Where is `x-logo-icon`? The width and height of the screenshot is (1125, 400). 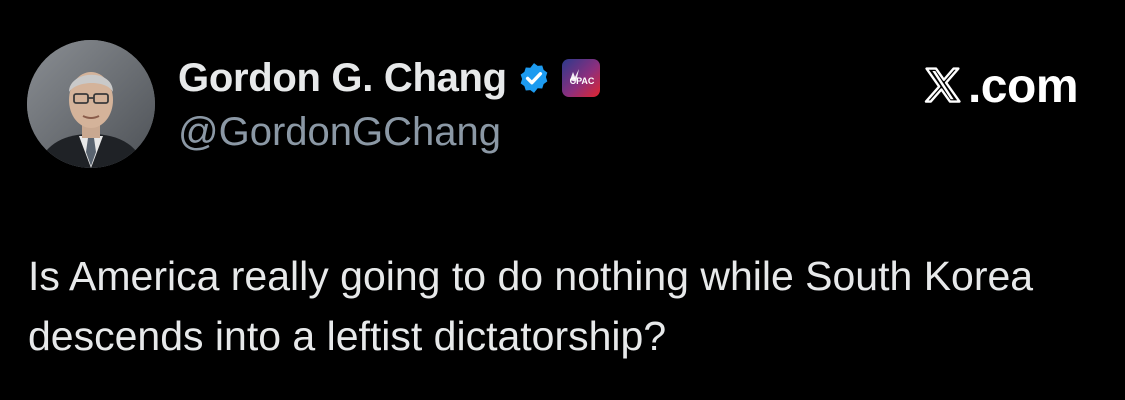
x-logo-icon is located at coordinates (943, 86).